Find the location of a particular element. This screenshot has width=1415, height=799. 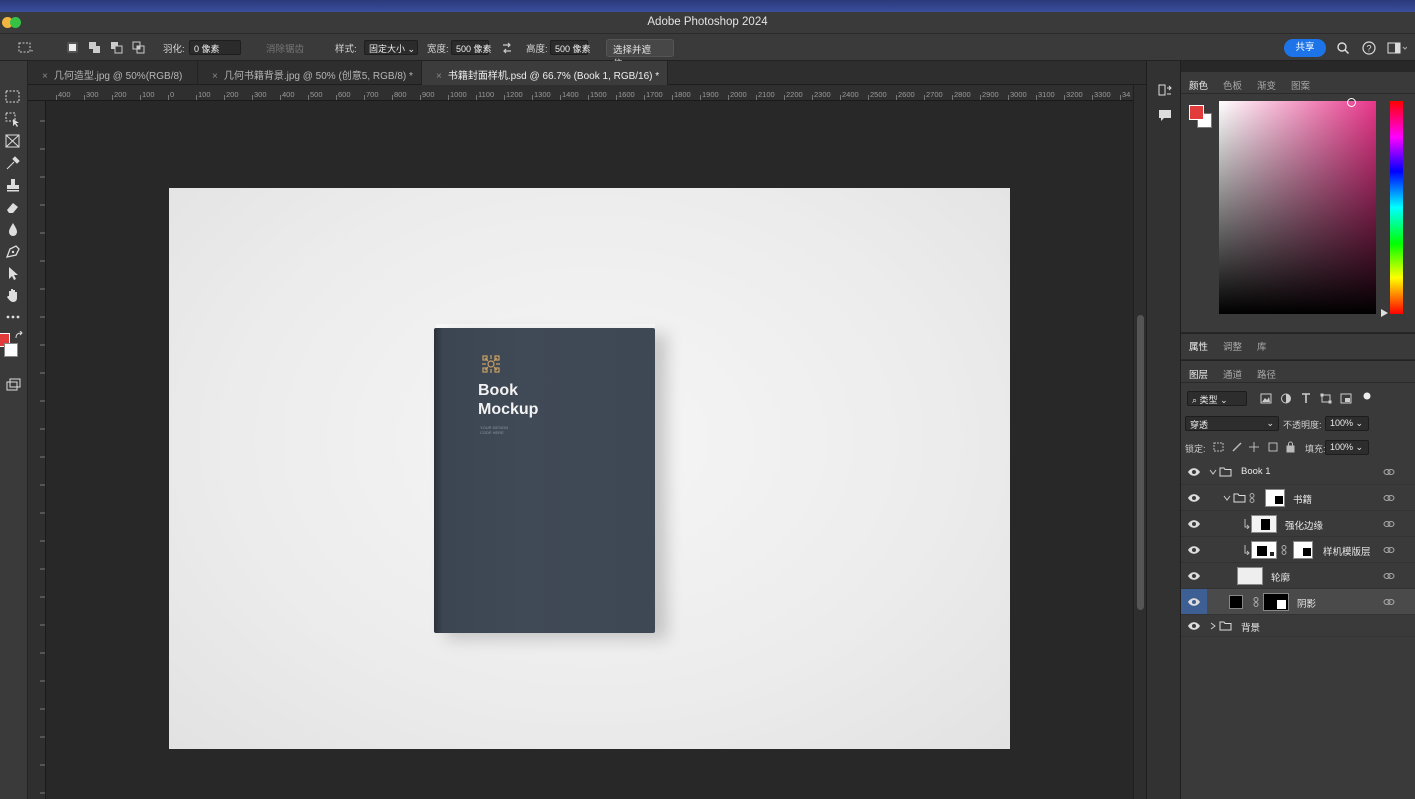

eyedropper-tool-icon is located at coordinates (13, 163).